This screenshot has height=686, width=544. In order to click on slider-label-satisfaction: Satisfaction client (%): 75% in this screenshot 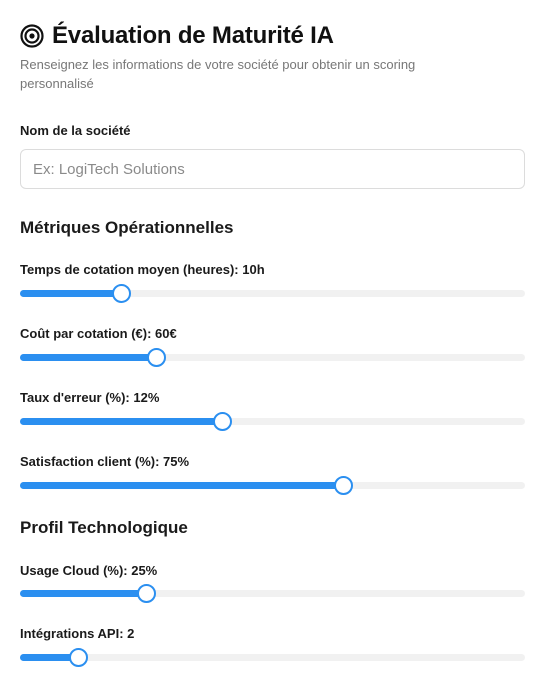, I will do `click(105, 461)`.